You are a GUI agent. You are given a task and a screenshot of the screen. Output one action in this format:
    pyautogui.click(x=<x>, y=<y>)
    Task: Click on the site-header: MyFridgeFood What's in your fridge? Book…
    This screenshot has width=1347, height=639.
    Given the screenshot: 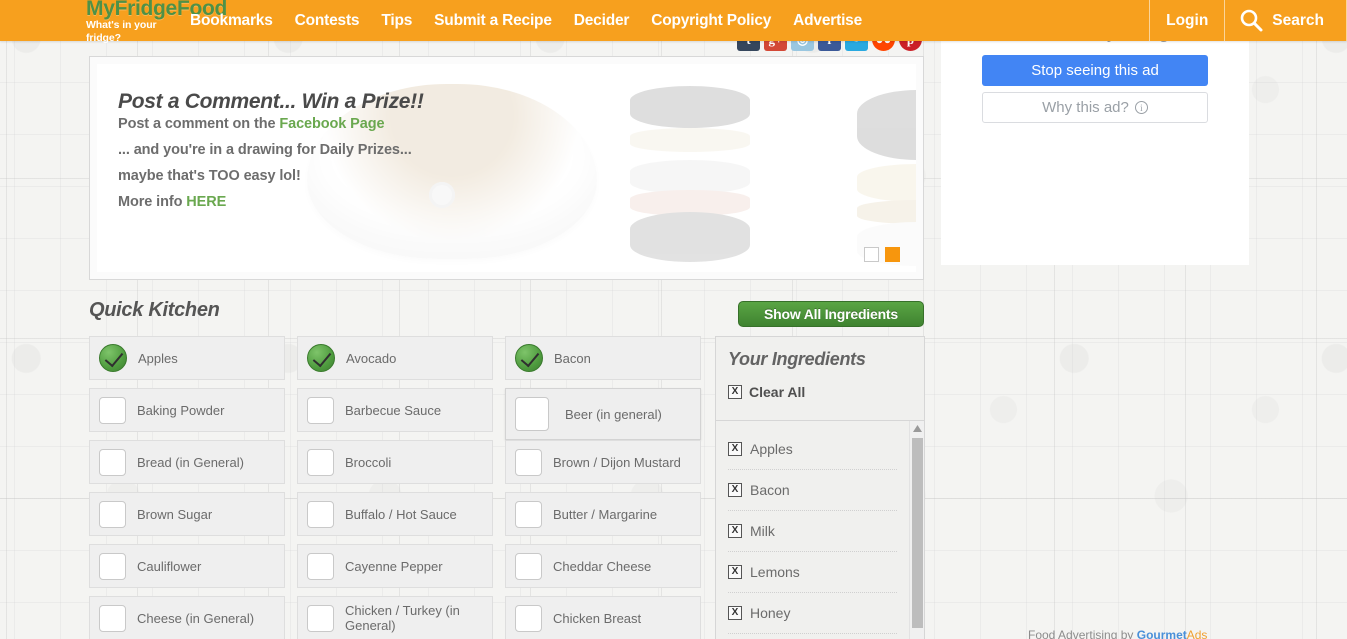 What is the action you would take?
    pyautogui.click(x=673, y=22)
    